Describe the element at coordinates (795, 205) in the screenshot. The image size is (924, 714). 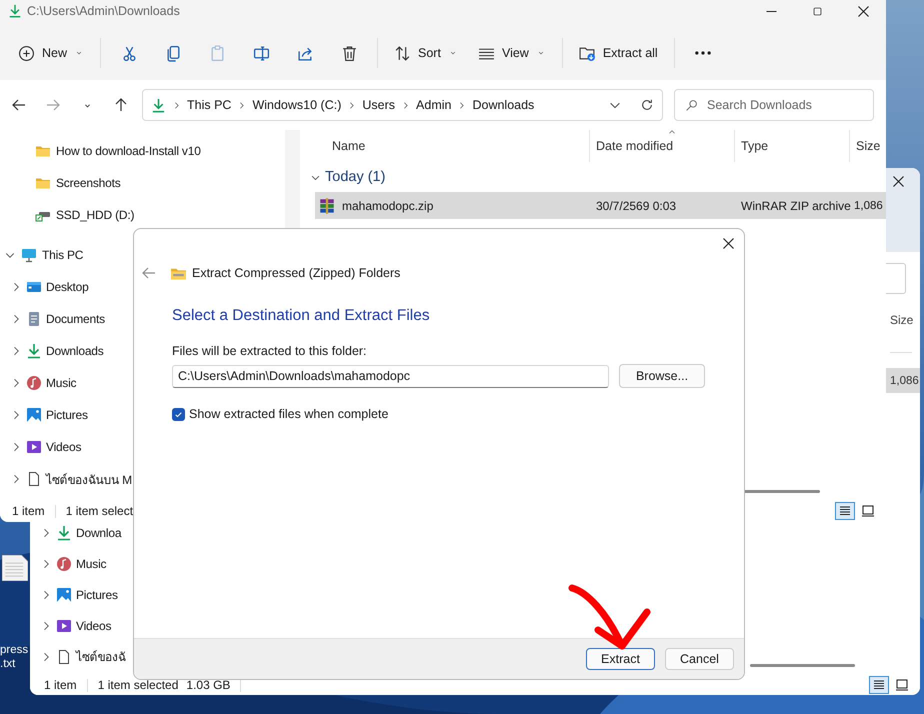
I see `table-cell-text: WinRAR ZIP archive` at that location.